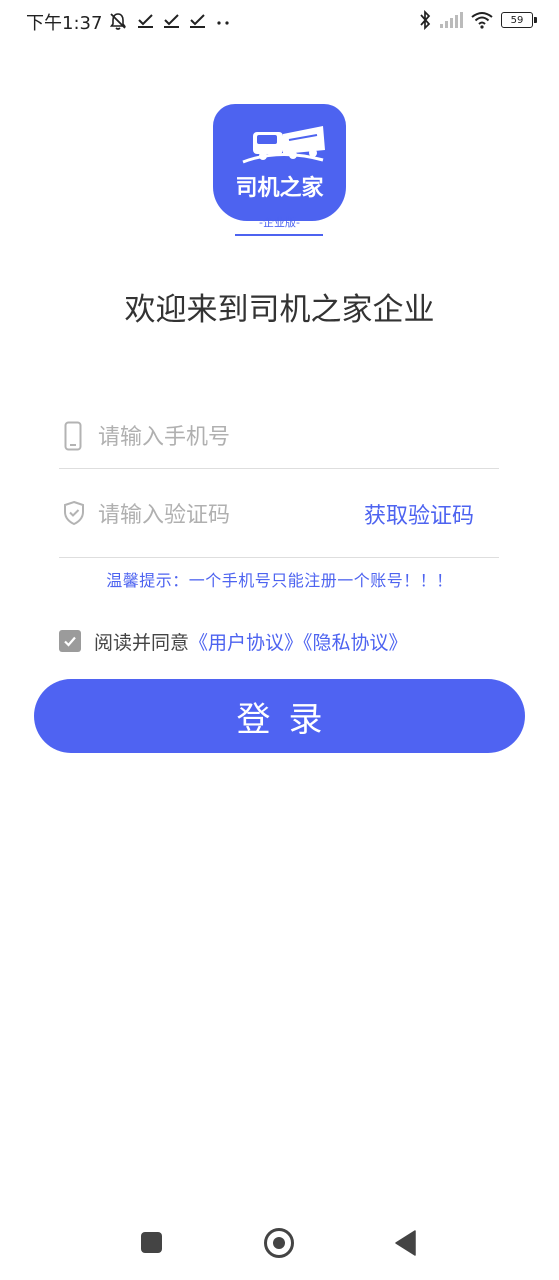  Describe the element at coordinates (279, 235) in the screenshot. I see `logo-underline` at that location.